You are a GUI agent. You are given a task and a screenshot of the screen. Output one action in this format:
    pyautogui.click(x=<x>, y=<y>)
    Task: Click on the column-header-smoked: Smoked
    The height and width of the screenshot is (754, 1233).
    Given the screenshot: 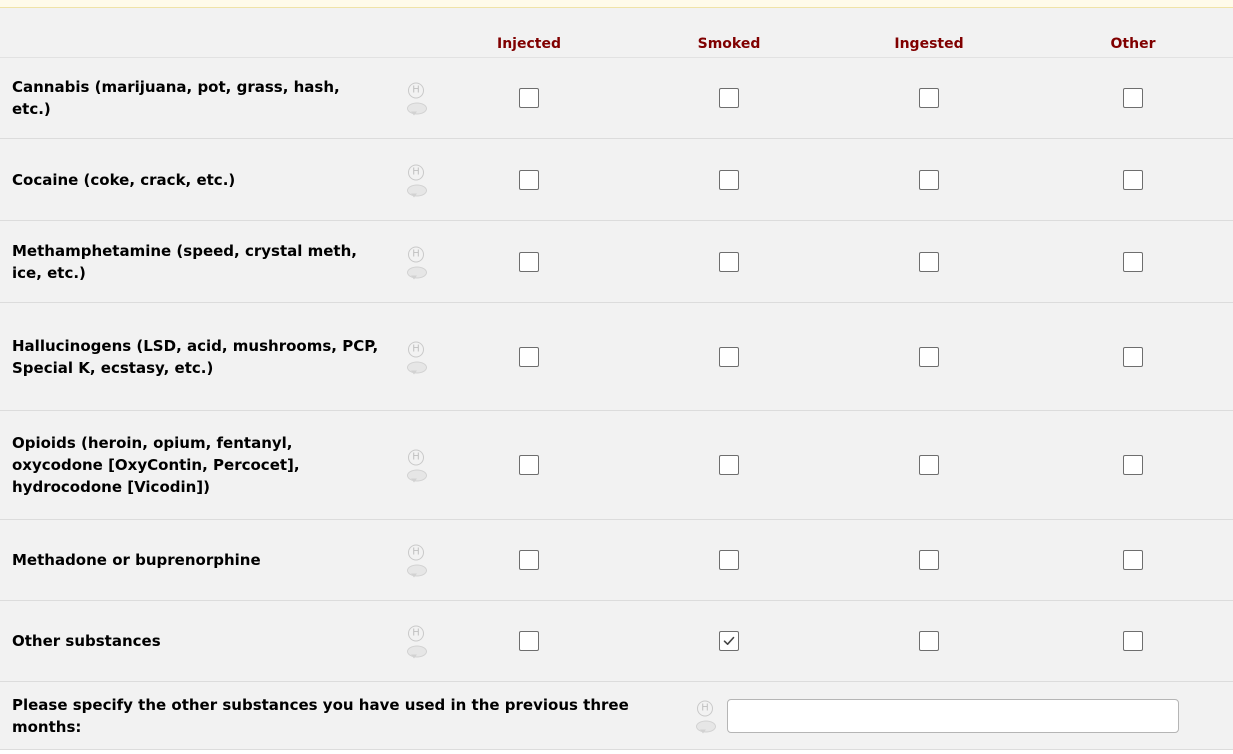 What is the action you would take?
    pyautogui.click(x=729, y=44)
    